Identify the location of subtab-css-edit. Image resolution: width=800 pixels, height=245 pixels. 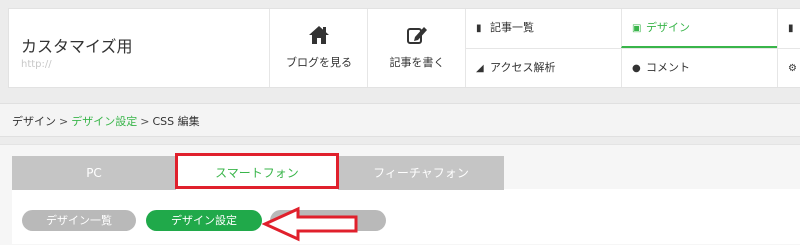
(328, 220).